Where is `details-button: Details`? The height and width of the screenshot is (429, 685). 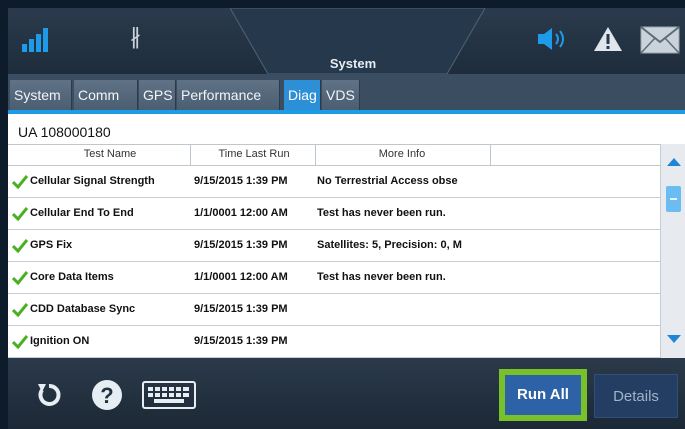 details-button: Details is located at coordinates (636, 396).